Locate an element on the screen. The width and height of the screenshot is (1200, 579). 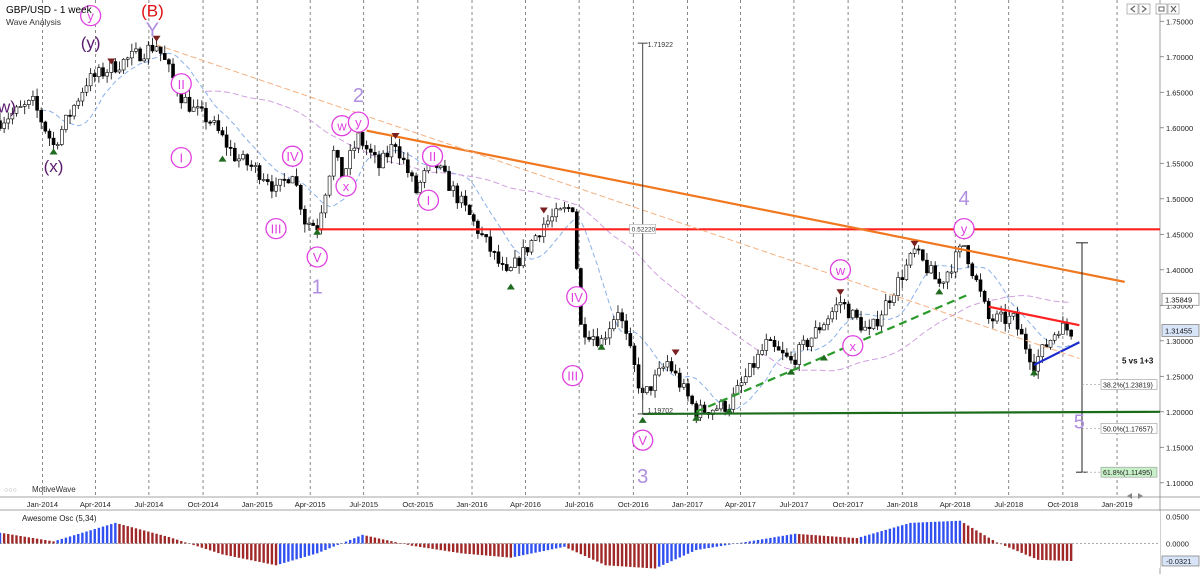
price-label: 1.35849 is located at coordinates (1178, 299).